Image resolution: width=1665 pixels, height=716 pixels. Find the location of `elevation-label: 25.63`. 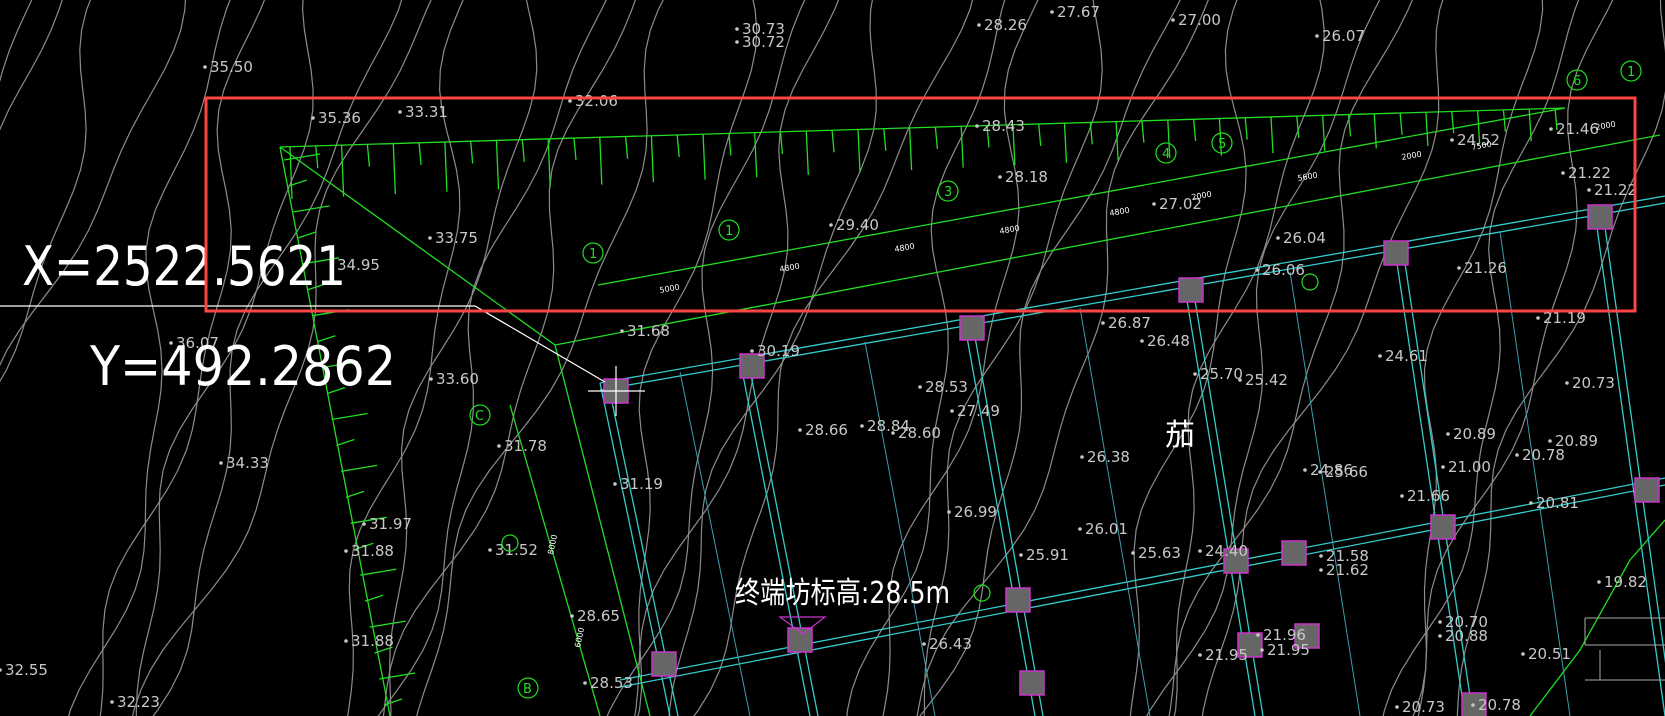

elevation-label: 25.63 is located at coordinates (1159, 553).